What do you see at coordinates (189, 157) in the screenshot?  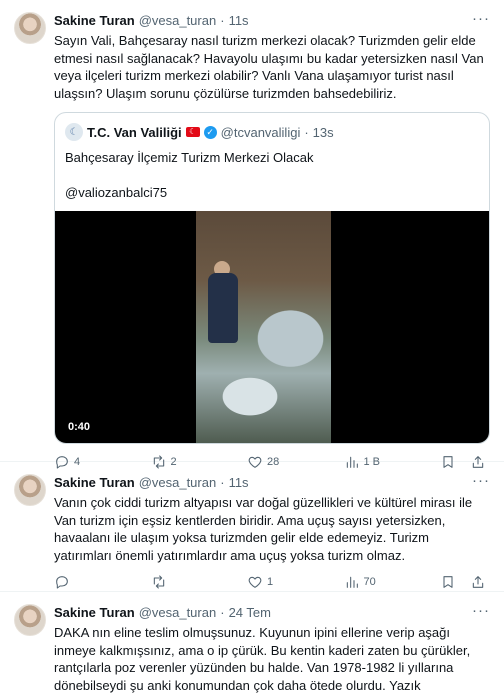 I see `quoted-text: Bahçesaray İlçemiz Turizm Merkezi Olacak` at bounding box center [189, 157].